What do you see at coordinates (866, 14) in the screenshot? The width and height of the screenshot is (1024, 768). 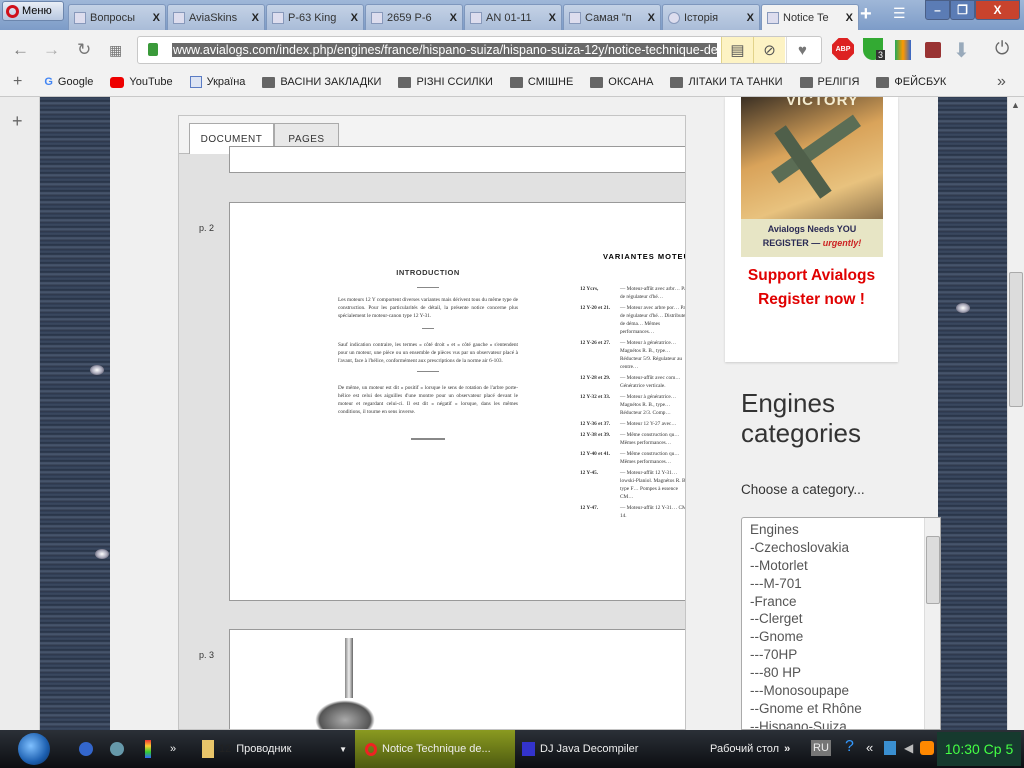 I see `new-tab-button: +` at bounding box center [866, 14].